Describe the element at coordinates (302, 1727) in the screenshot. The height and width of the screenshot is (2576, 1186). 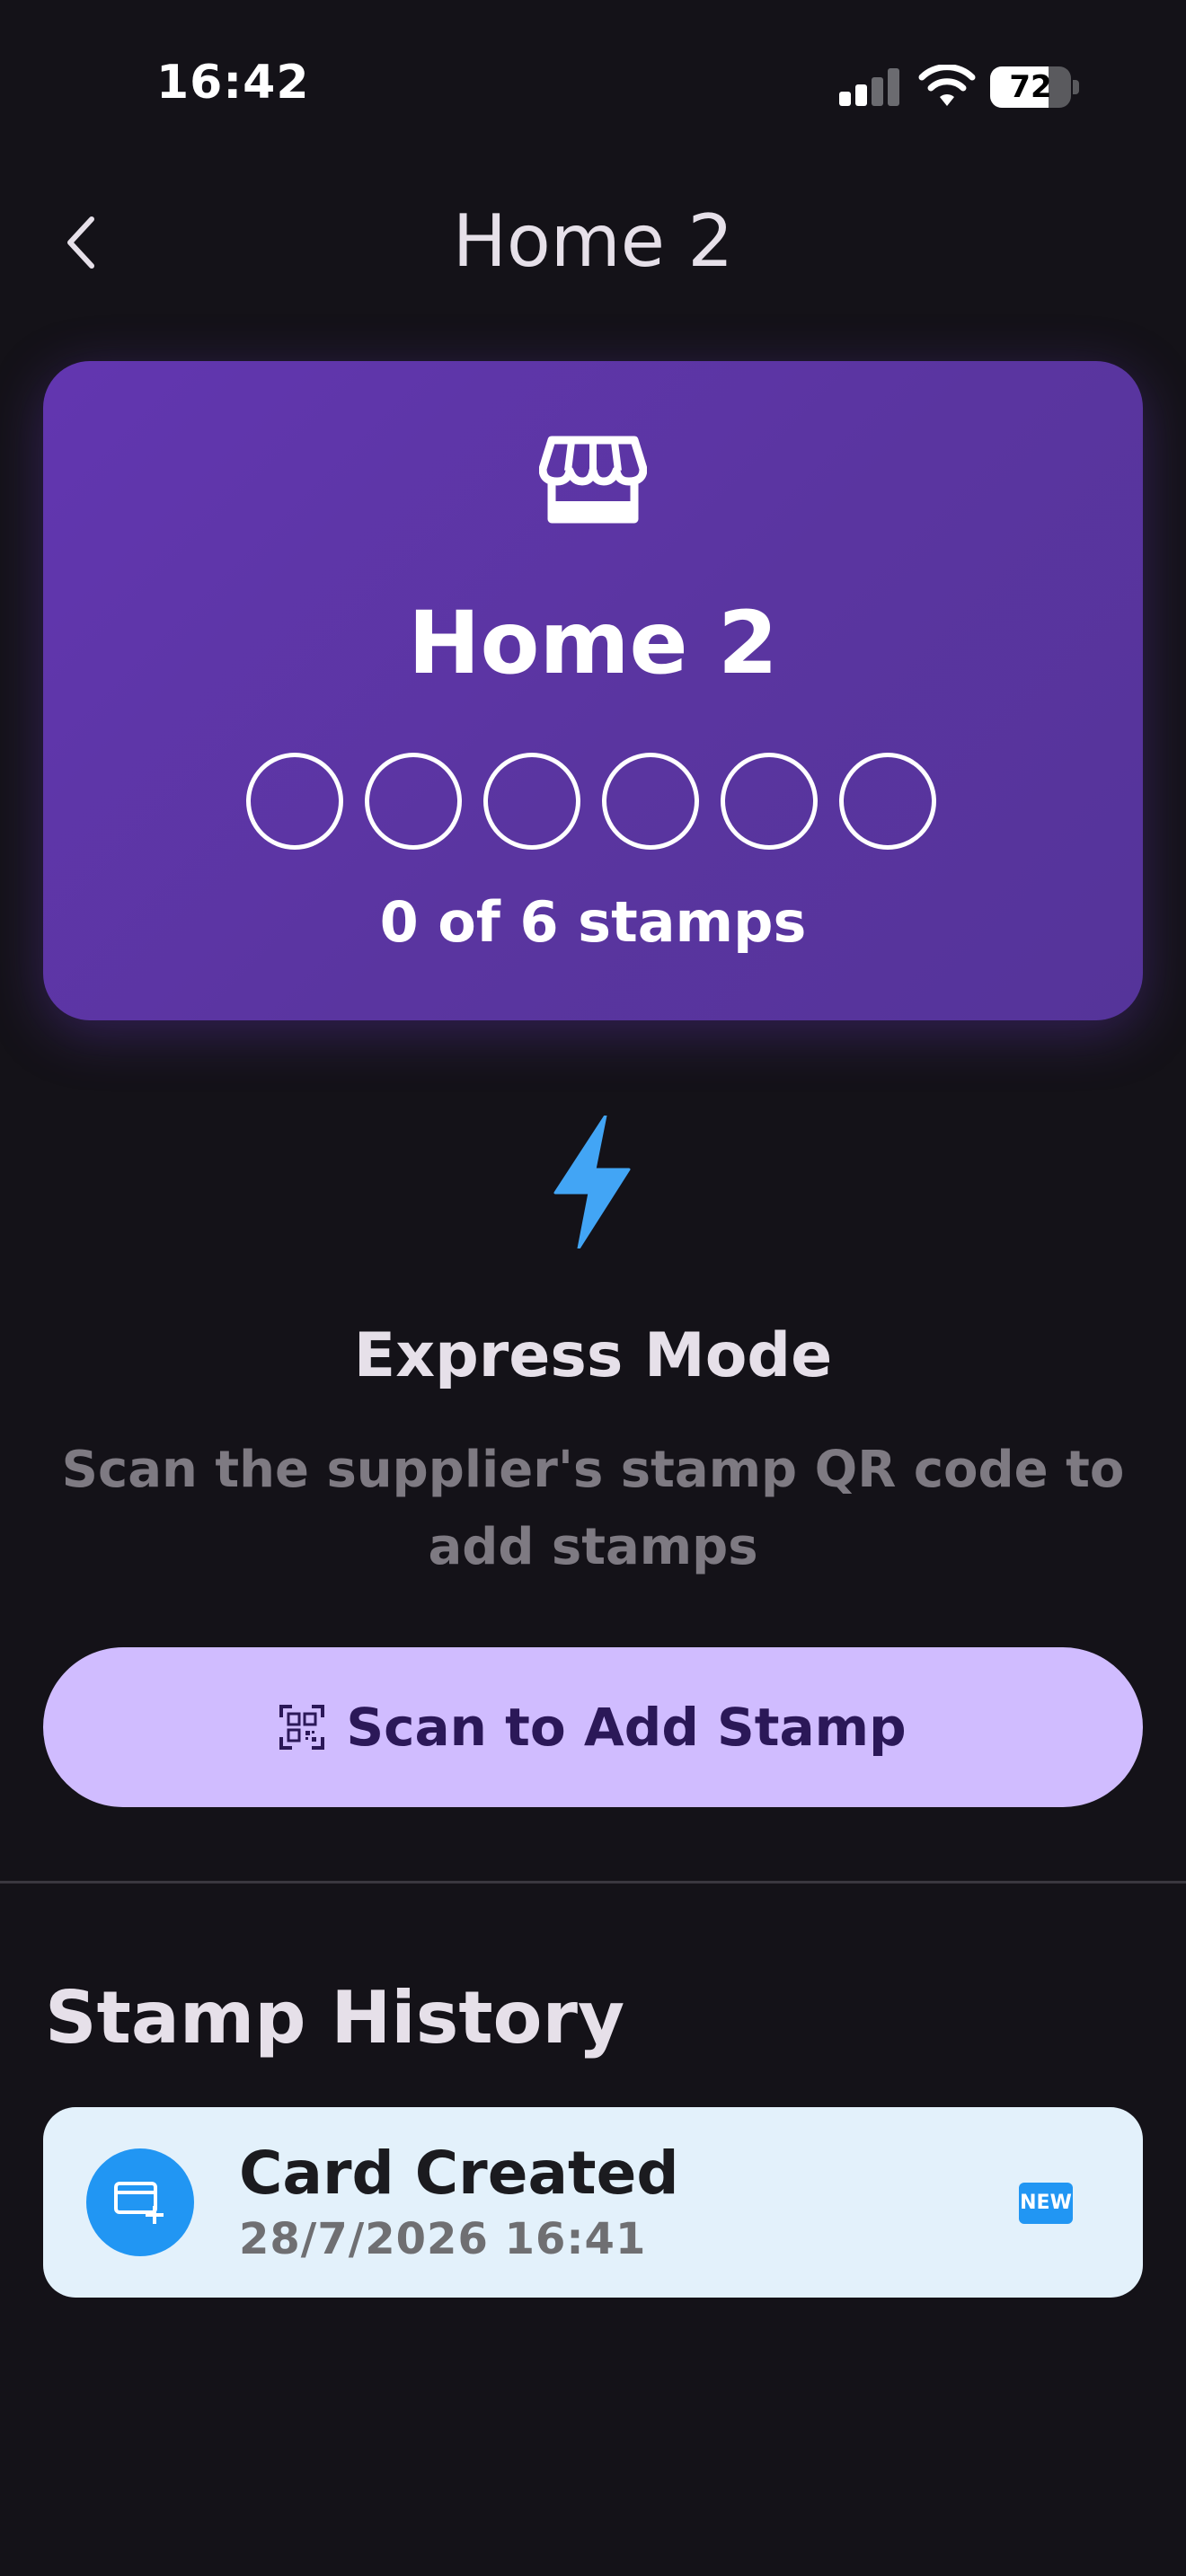
I see `qr-code-scan-icon` at that location.